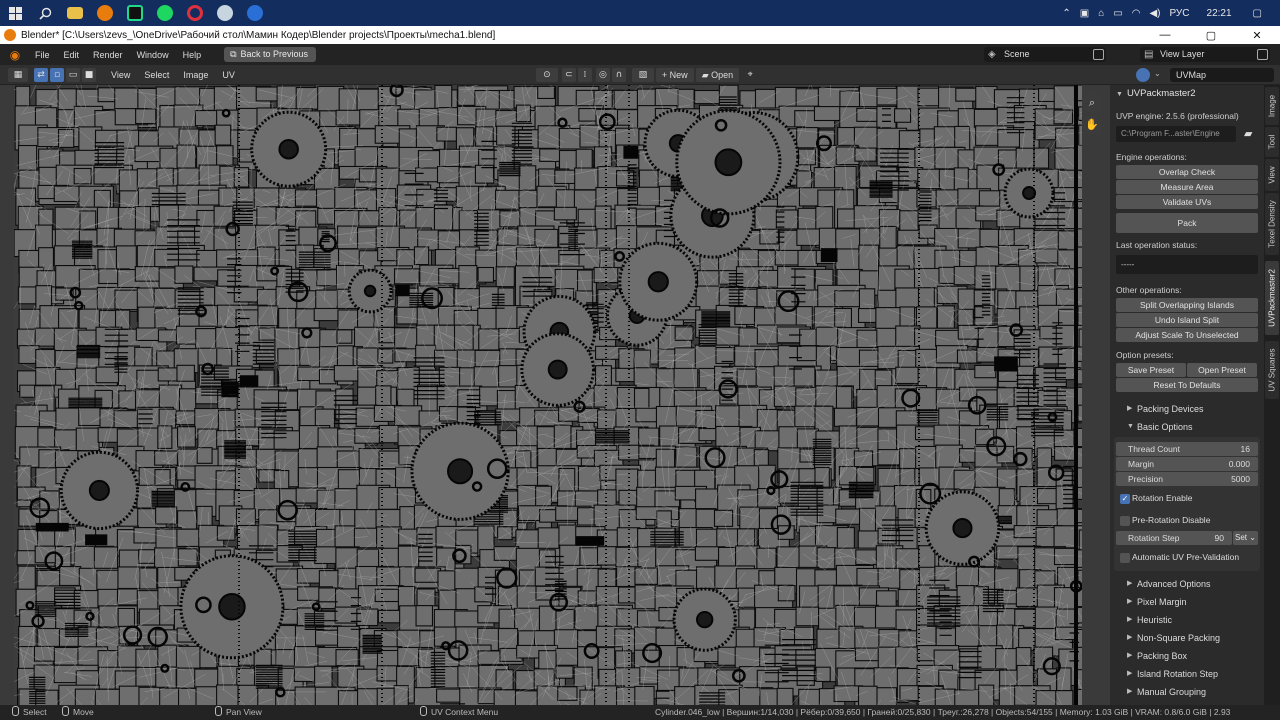 This screenshot has width=1280, height=720. I want to click on expand-arrow-icon: ▶, so click(1130, 673).